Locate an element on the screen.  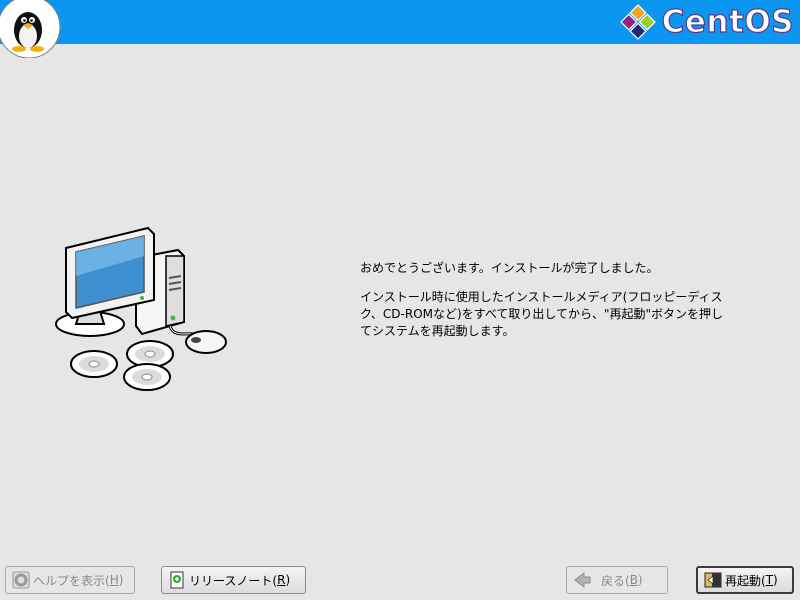
release-notes-button-suffix: ) is located at coordinates (288, 580).